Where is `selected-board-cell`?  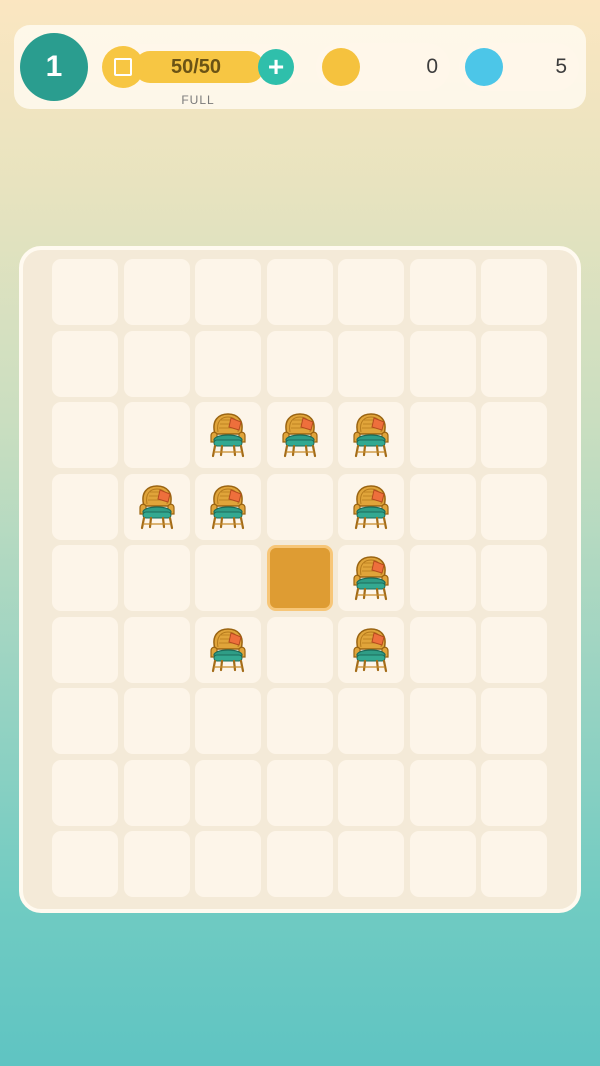 selected-board-cell is located at coordinates (299, 578).